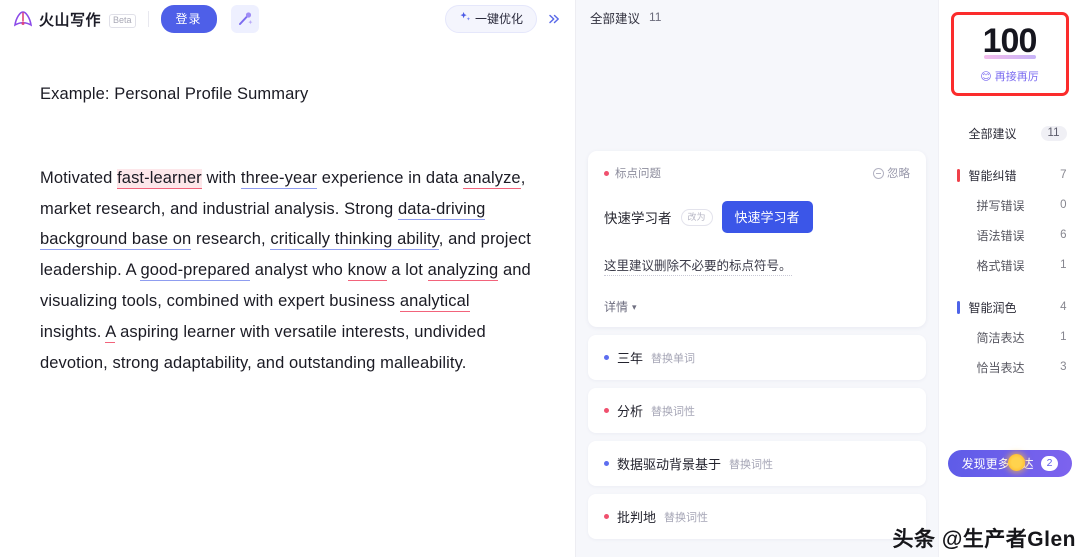  What do you see at coordinates (1000, 235) in the screenshot?
I see `category-label: 语法错误` at bounding box center [1000, 235].